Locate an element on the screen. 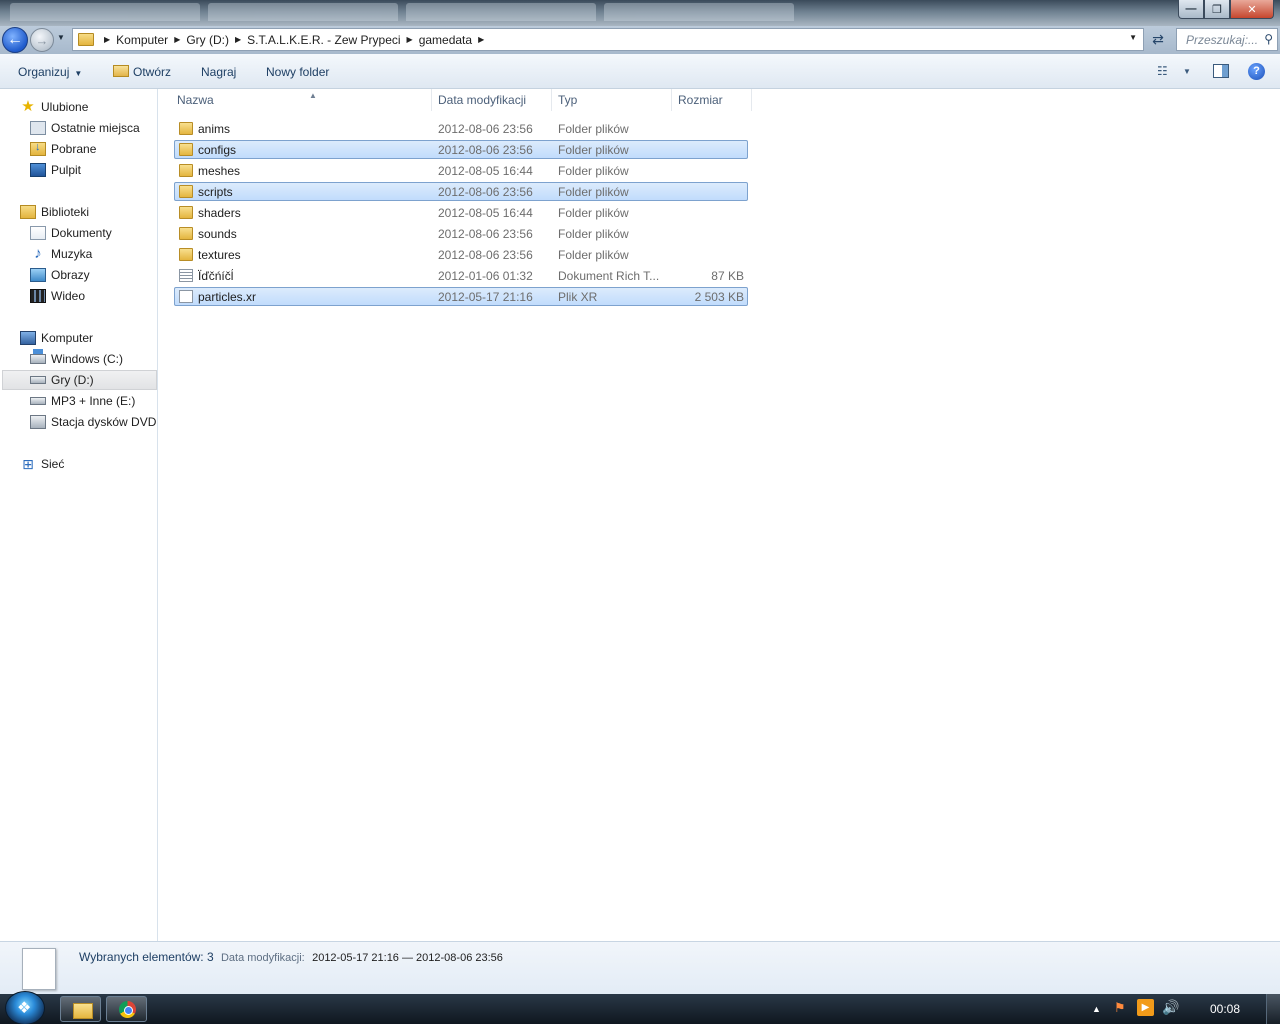  sidebar-item-libraries: Biblioteki is located at coordinates (54, 212).